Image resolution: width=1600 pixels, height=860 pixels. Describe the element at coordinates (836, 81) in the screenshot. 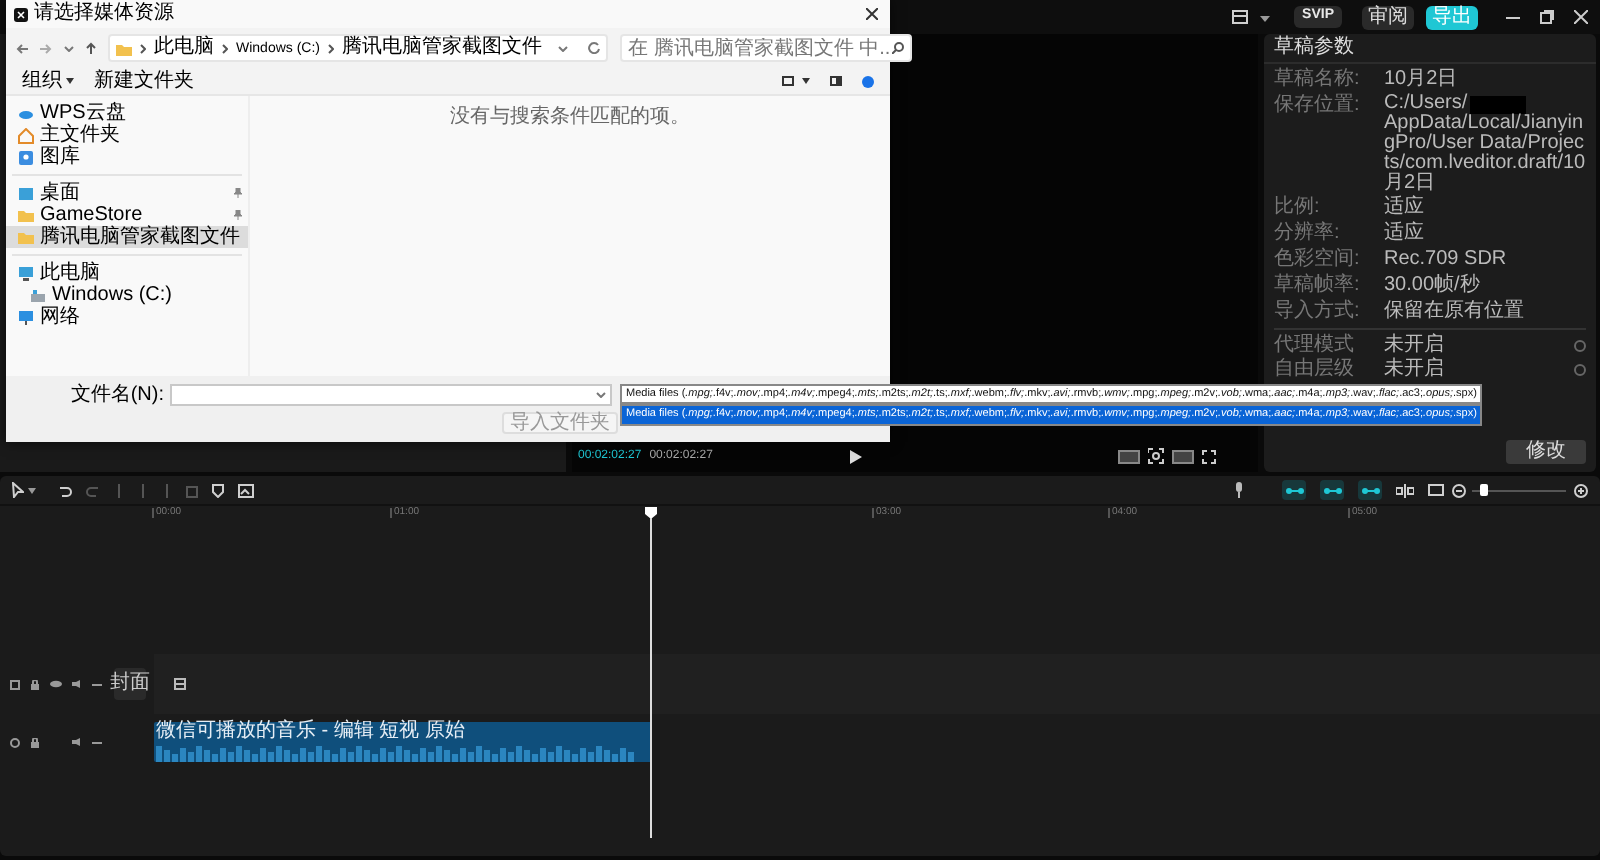

I see `pane-icon` at that location.